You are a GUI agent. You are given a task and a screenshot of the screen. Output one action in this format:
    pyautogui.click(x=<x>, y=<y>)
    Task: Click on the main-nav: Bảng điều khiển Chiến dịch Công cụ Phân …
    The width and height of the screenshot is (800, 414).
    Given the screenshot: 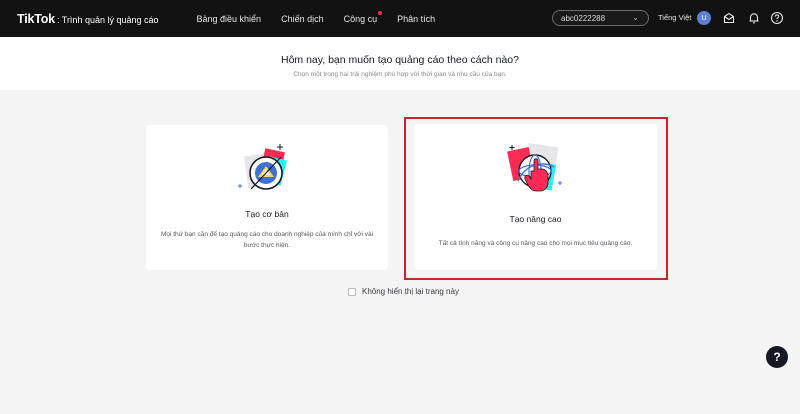 What is the action you would take?
    pyautogui.click(x=326, y=17)
    